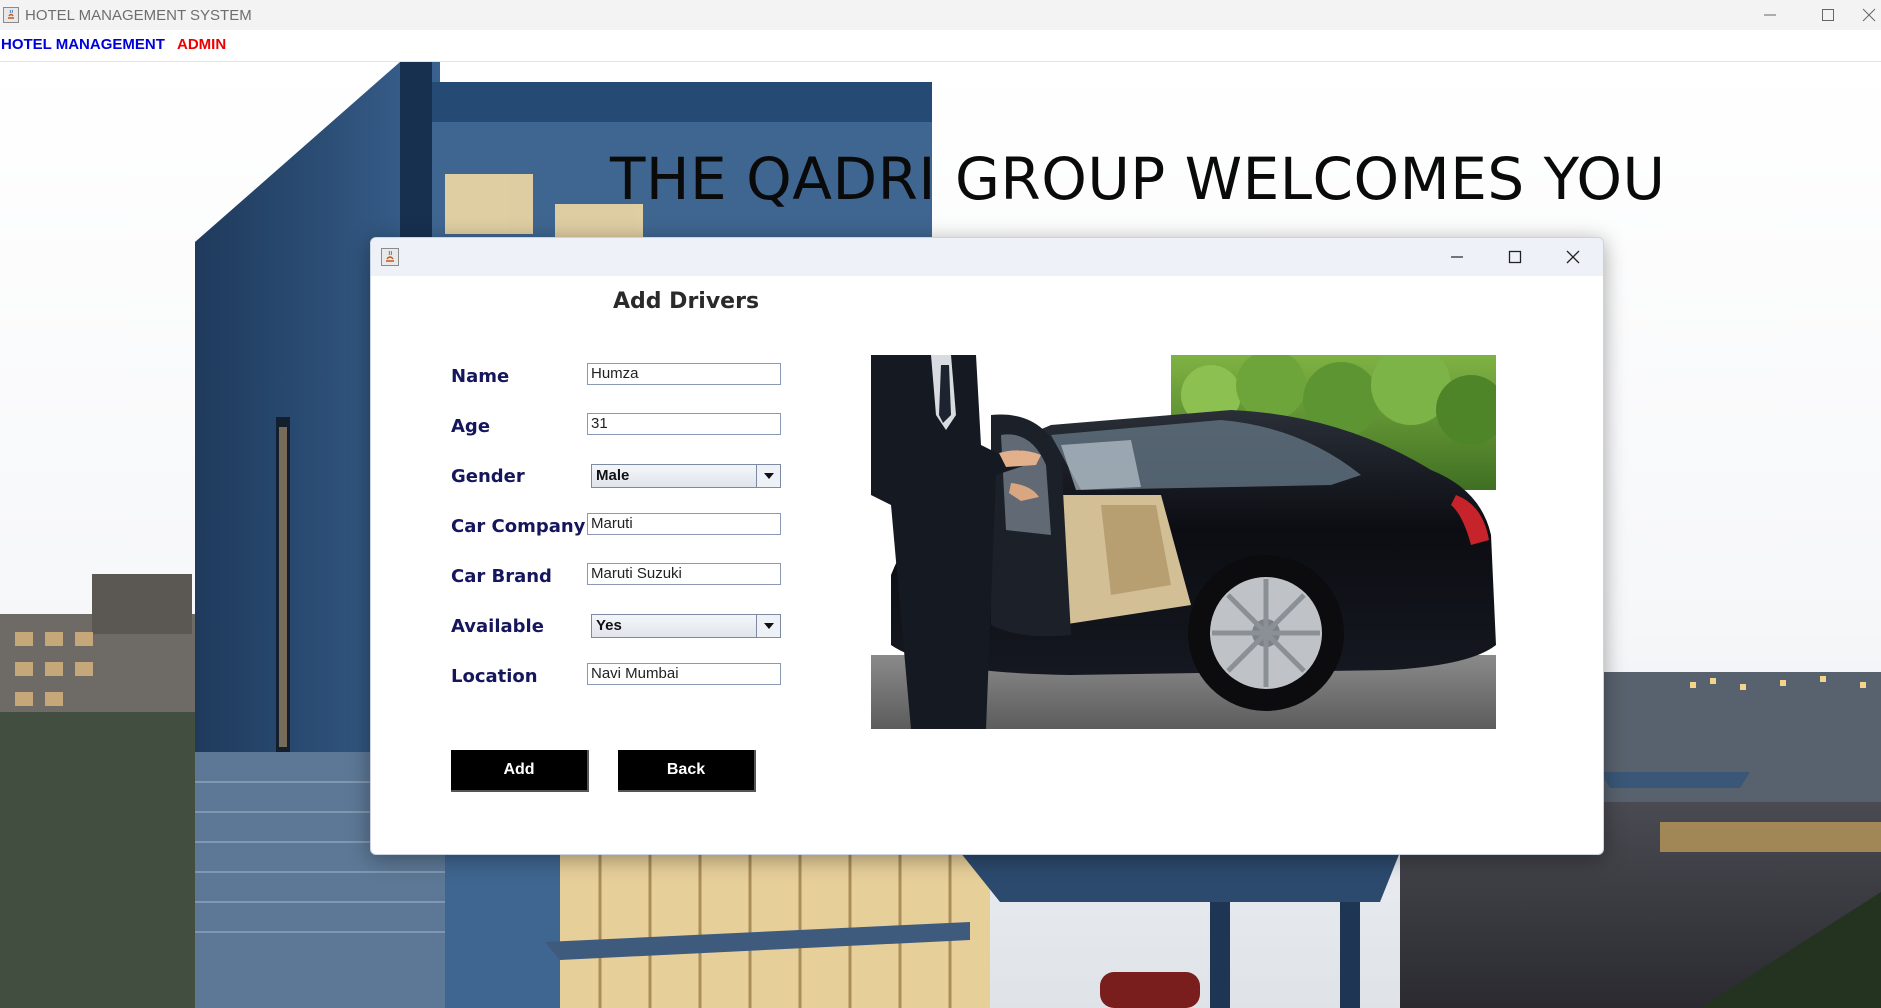  I want to click on dialog-maximize-icon, so click(1515, 257).